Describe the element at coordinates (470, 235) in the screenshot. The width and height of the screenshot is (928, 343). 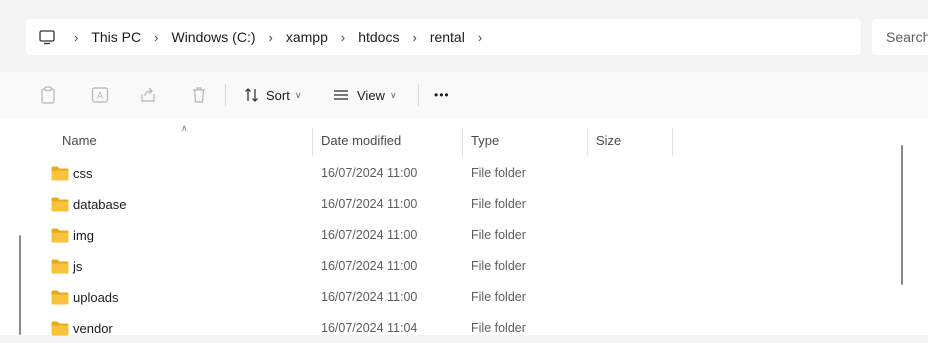
I see `table-row: img 16/07/2024 11:00 File folder` at that location.